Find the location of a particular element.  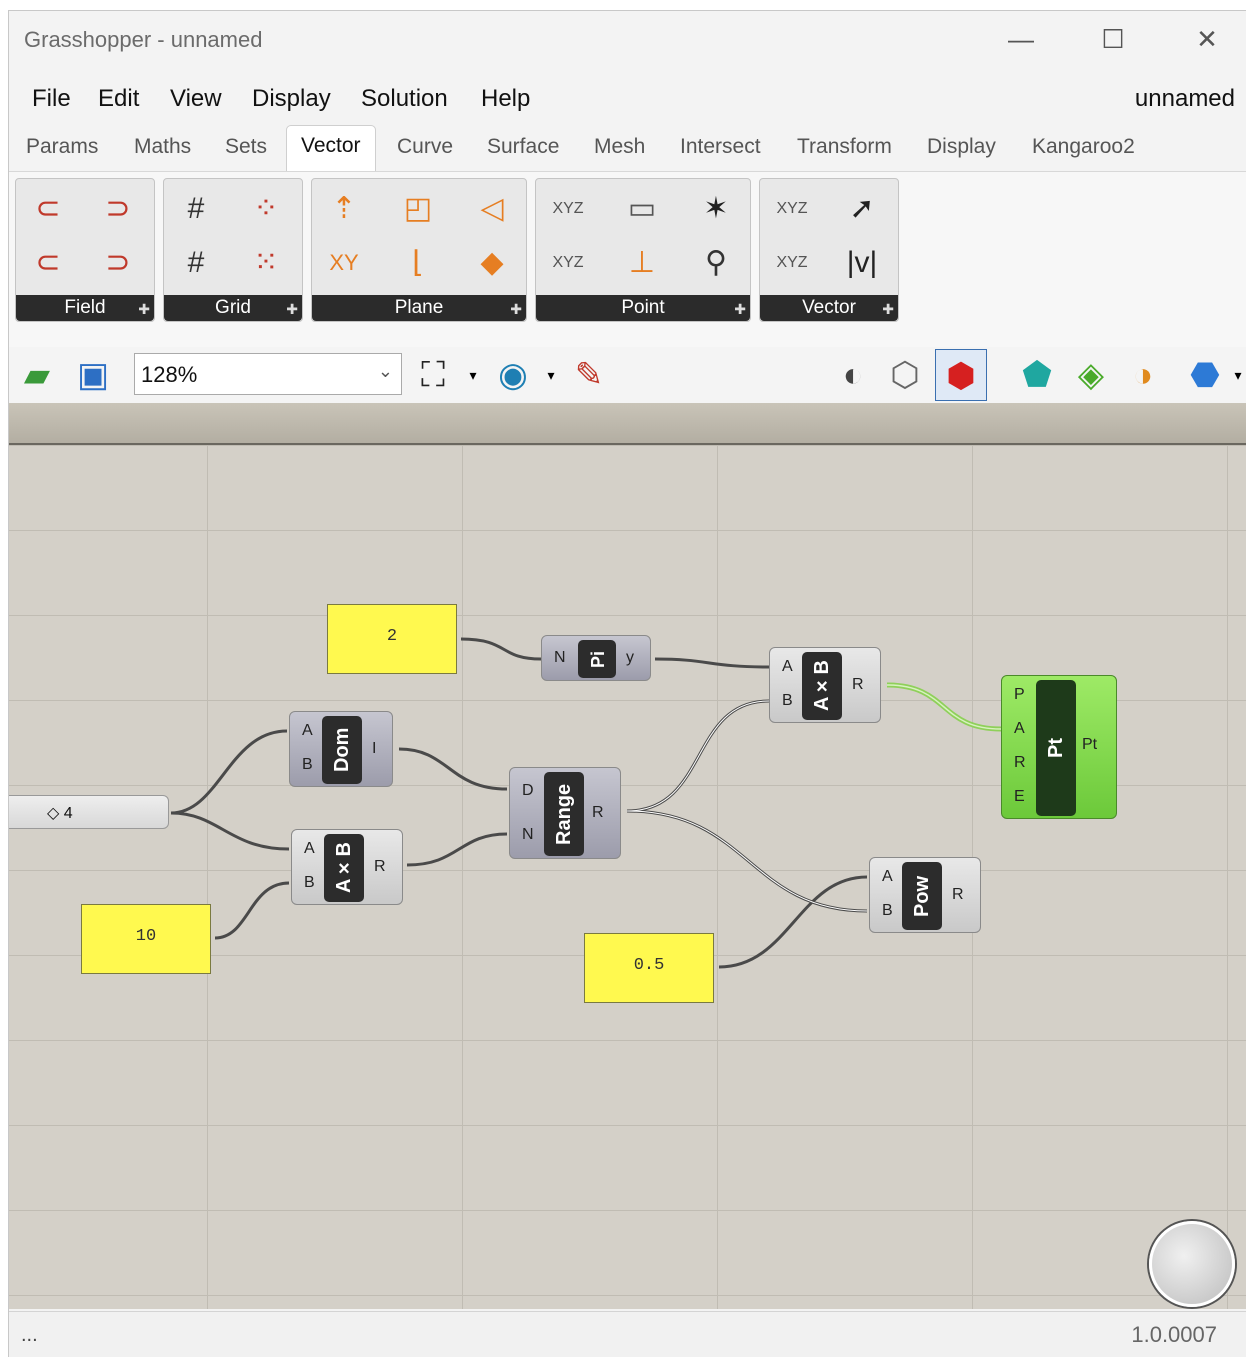

port-y: y is located at coordinates (630, 658).